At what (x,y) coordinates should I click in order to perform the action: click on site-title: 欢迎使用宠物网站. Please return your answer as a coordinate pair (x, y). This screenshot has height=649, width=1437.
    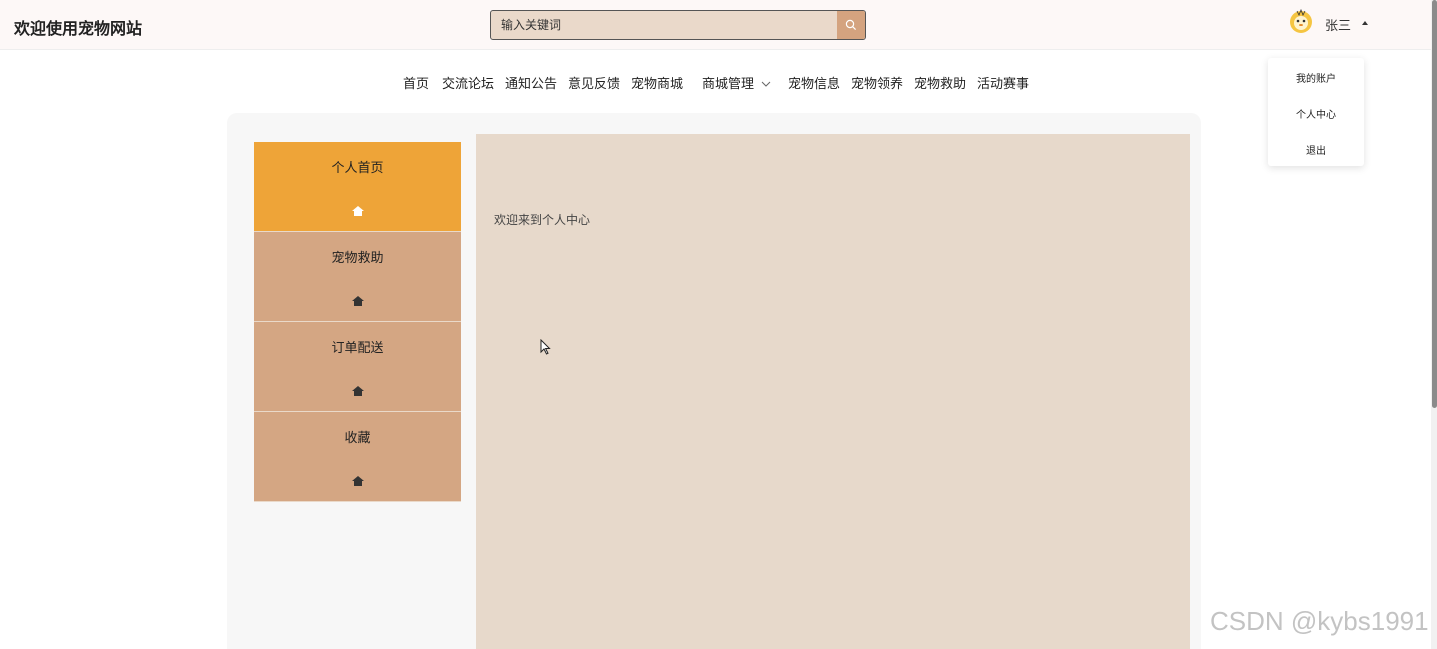
    Looking at the image, I should click on (78, 28).